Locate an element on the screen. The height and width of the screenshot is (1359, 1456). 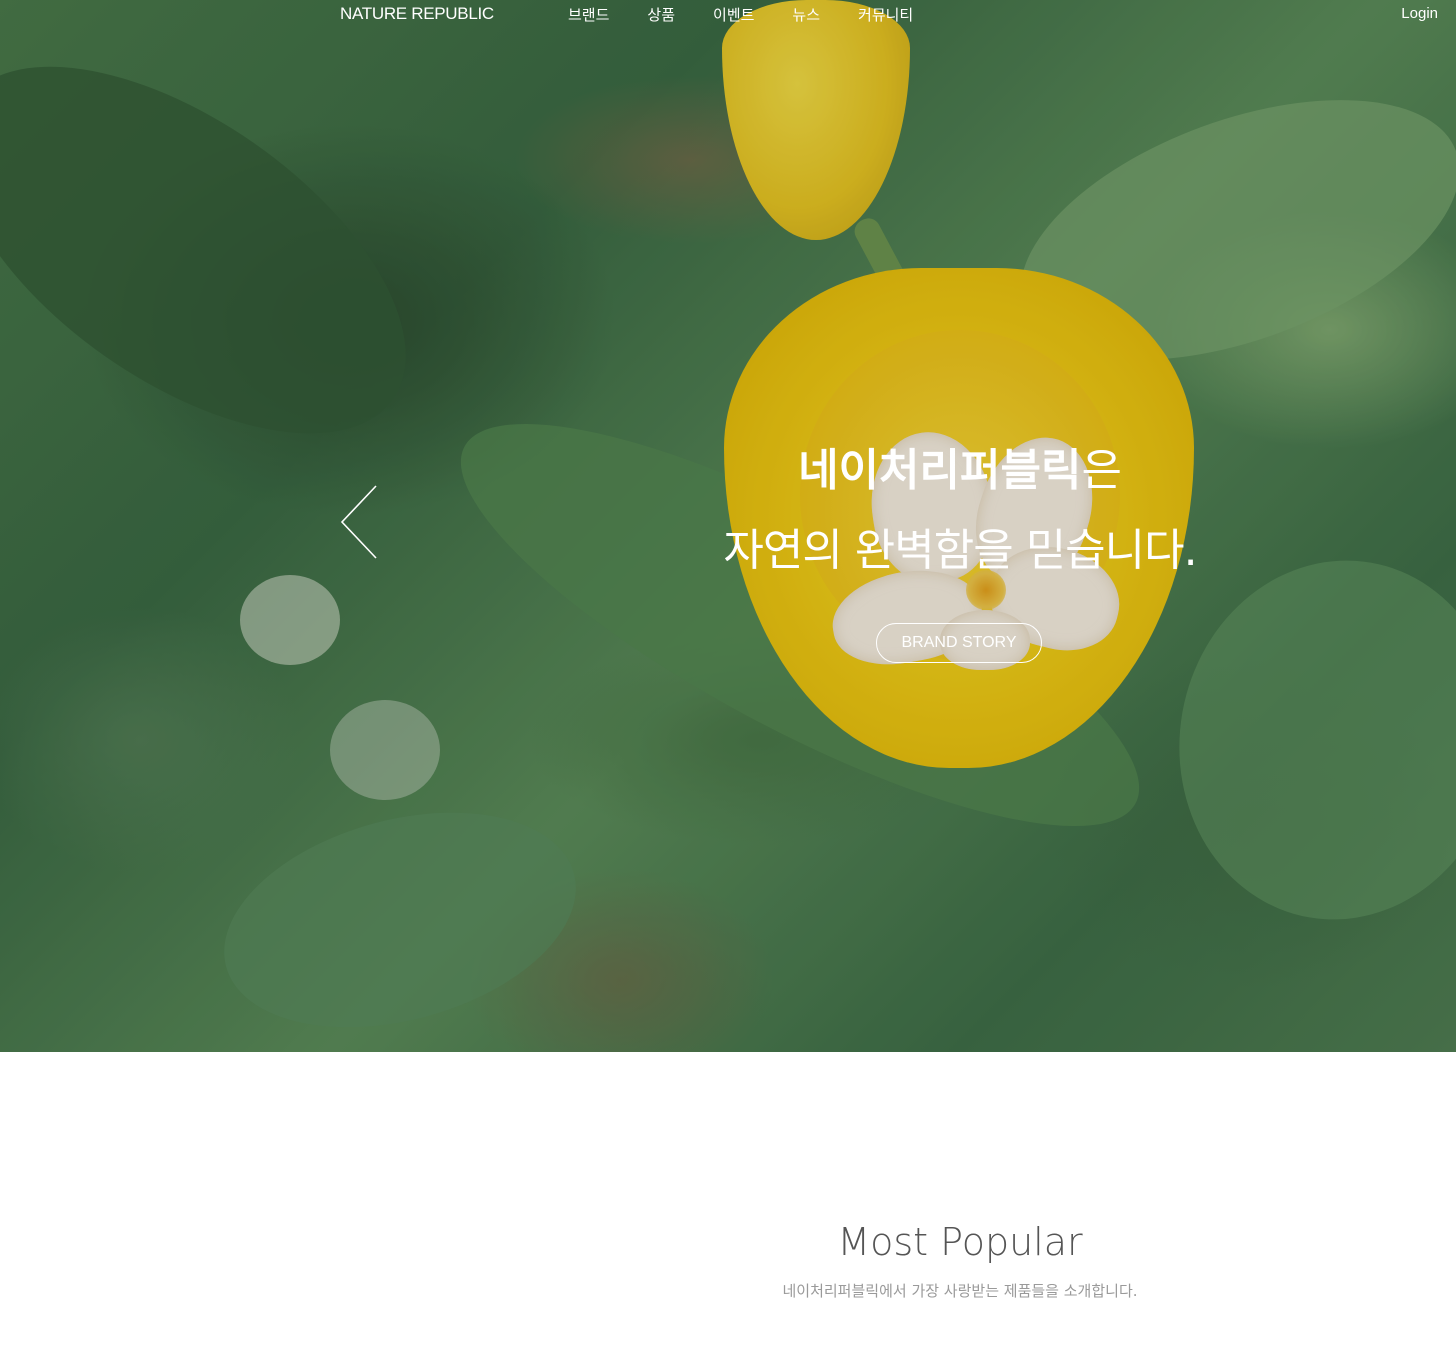
hero-headline-line2: 자연의 완벽함을 믿습니다. is located at coordinates (960, 550).